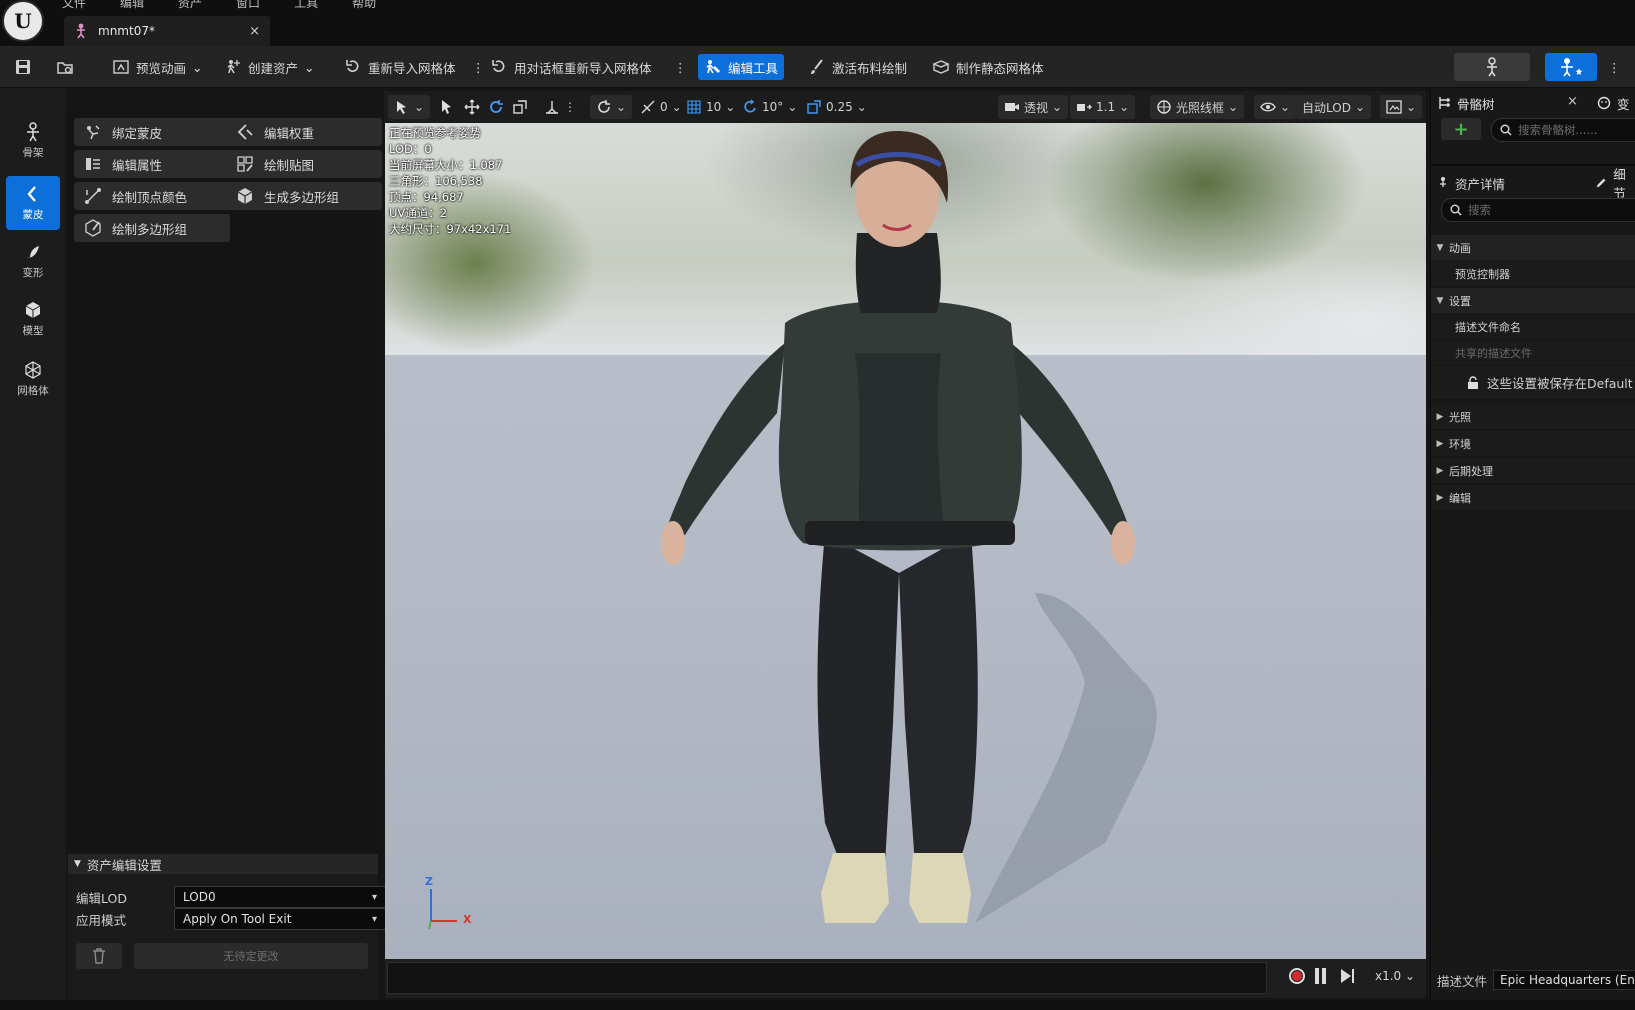 Image resolution: width=1635 pixels, height=1010 pixels. Describe the element at coordinates (450, 229) in the screenshot. I see `approx-size-stat: 大约尺寸：97x42x171` at that location.